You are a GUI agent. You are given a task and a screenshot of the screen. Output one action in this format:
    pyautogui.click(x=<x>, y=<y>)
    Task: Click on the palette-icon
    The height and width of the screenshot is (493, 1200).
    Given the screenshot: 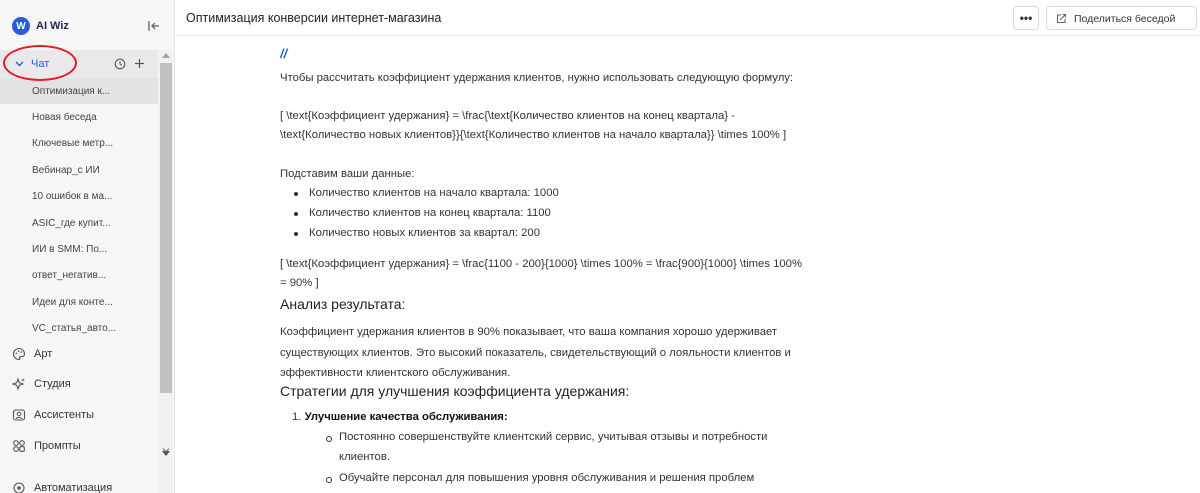 What is the action you would take?
    pyautogui.click(x=19, y=354)
    